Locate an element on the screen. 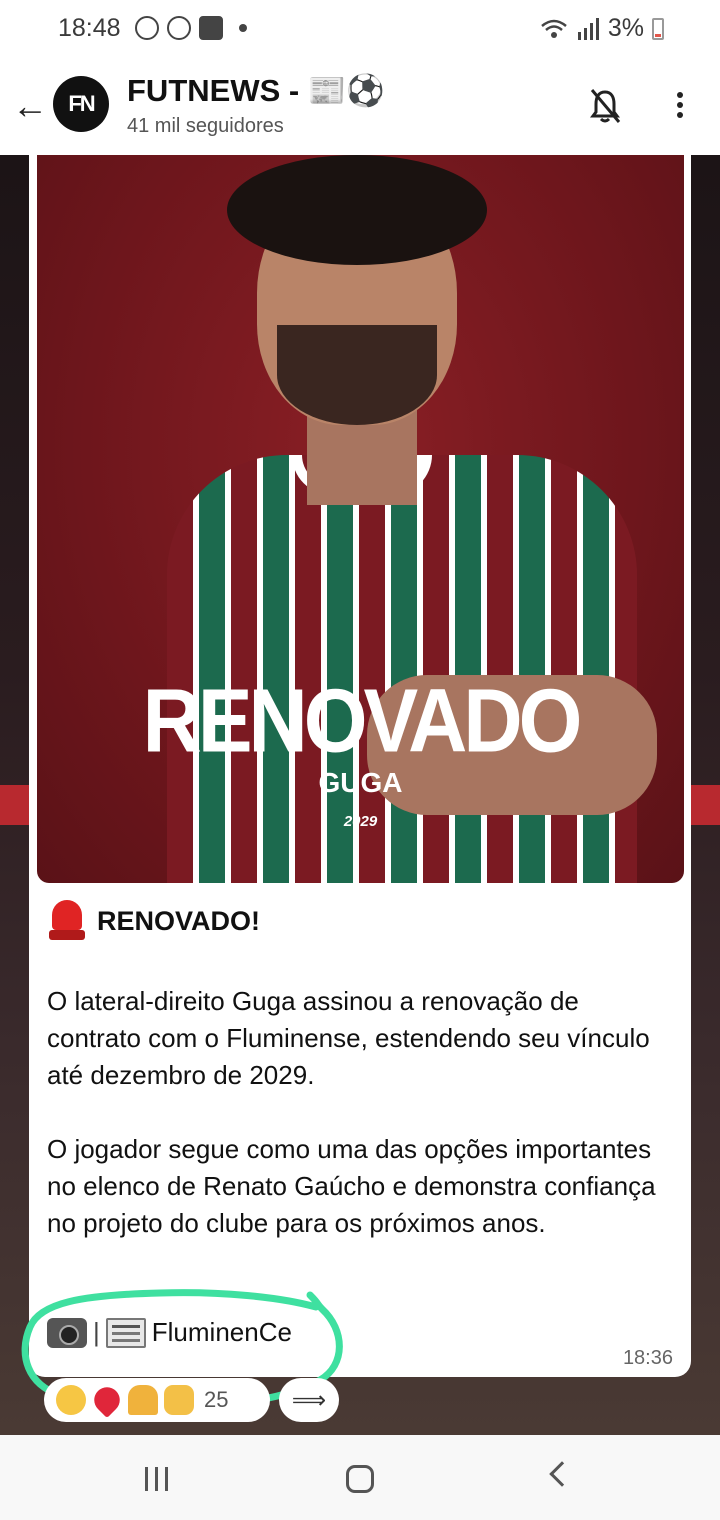 Image resolution: width=720 pixels, height=1520 pixels. heart-emoji is located at coordinates (107, 1400).